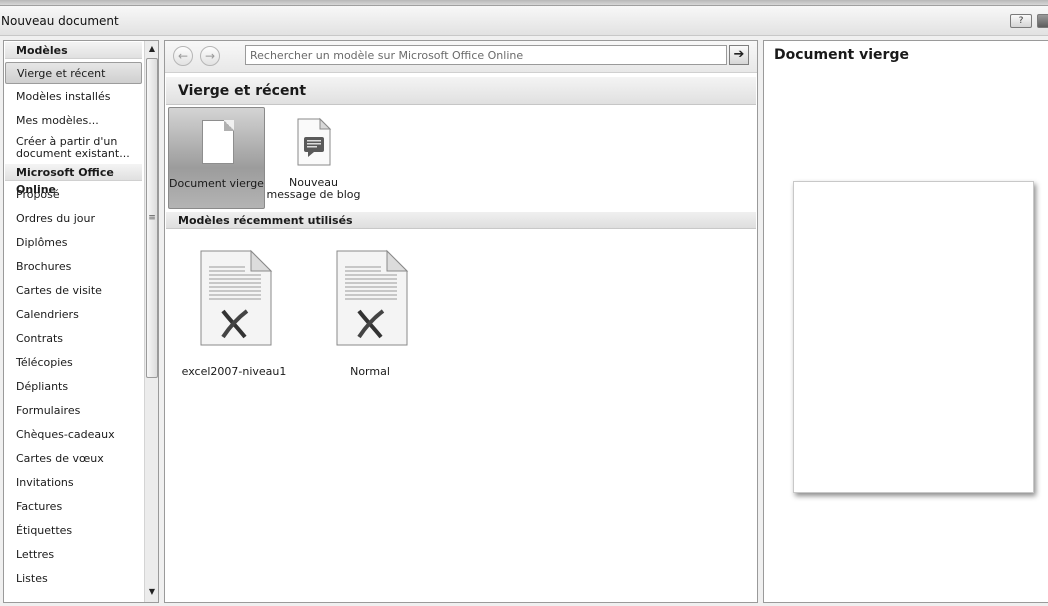  I want to click on search-go-button: ➔, so click(739, 55).